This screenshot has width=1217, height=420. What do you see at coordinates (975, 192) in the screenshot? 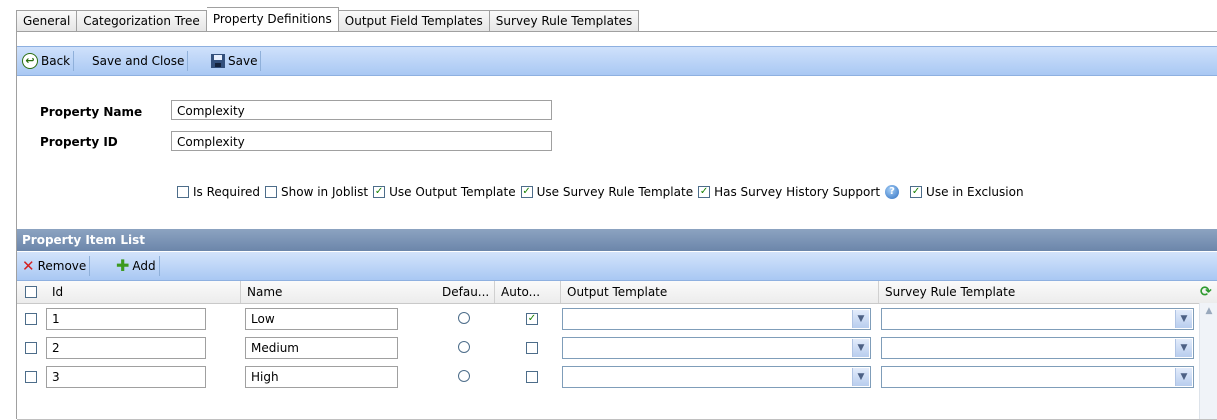
I see `use-in-exclusion-label: Use in Exclusion` at bounding box center [975, 192].